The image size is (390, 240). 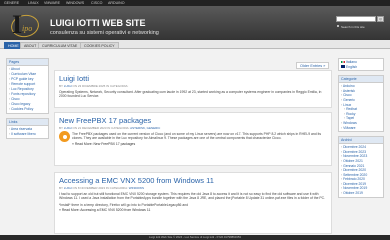 I want to click on language-english: English, so click(x=361, y=67).